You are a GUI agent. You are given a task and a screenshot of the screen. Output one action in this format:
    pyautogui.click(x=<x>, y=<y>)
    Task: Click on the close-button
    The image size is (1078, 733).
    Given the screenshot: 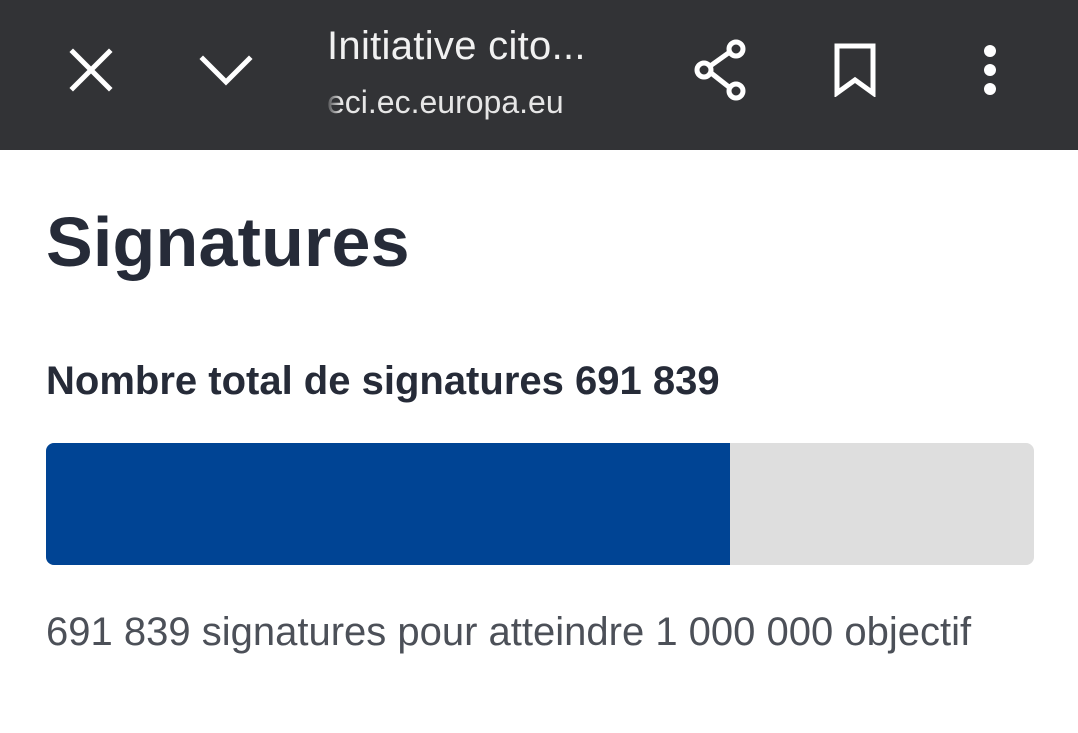 What is the action you would take?
    pyautogui.click(x=91, y=70)
    